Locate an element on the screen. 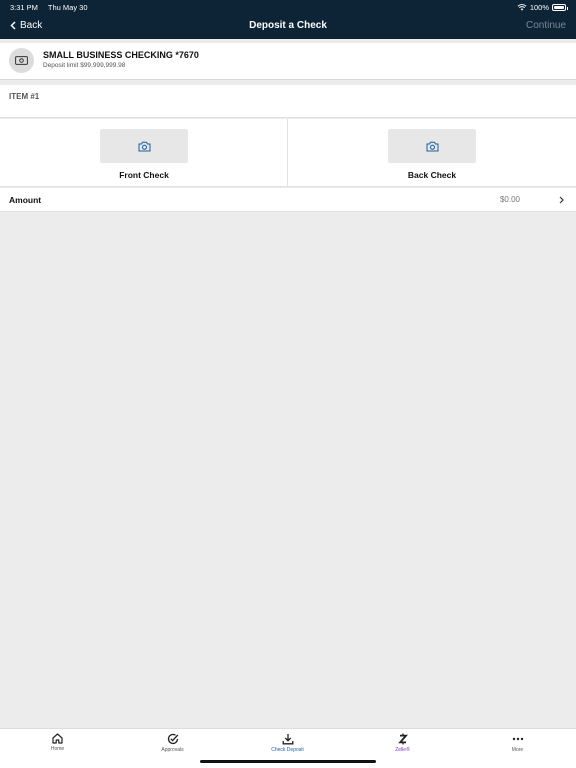  tab-check-deposit-label: Check Deposit is located at coordinates (287, 750).